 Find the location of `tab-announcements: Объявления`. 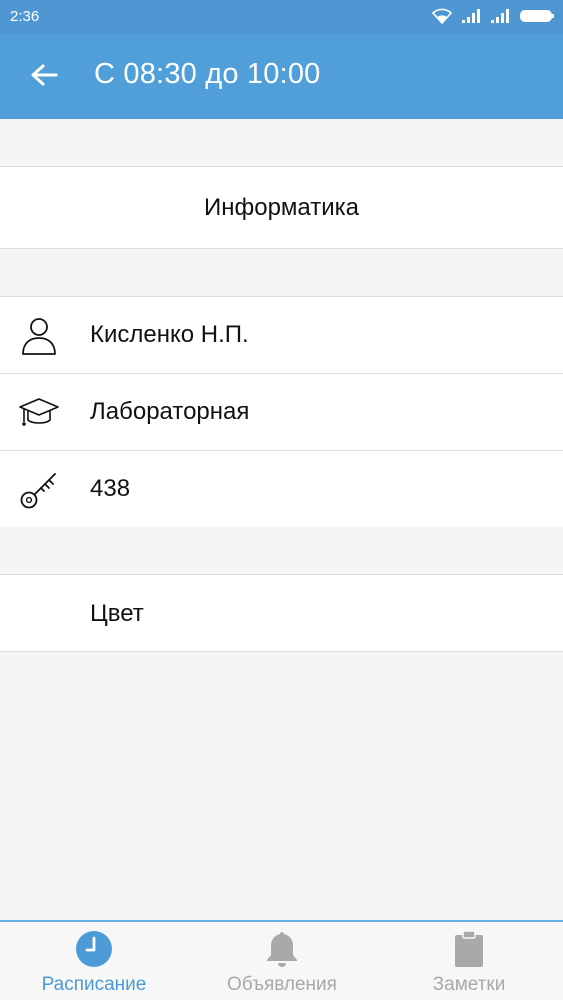

tab-announcements: Объявления is located at coordinates (282, 961).